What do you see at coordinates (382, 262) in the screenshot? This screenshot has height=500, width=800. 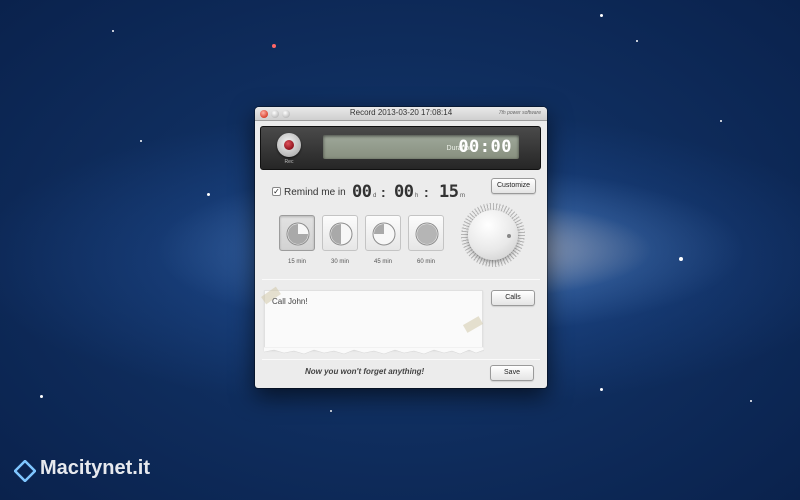 I see `preset-3-label: 45 min` at bounding box center [382, 262].